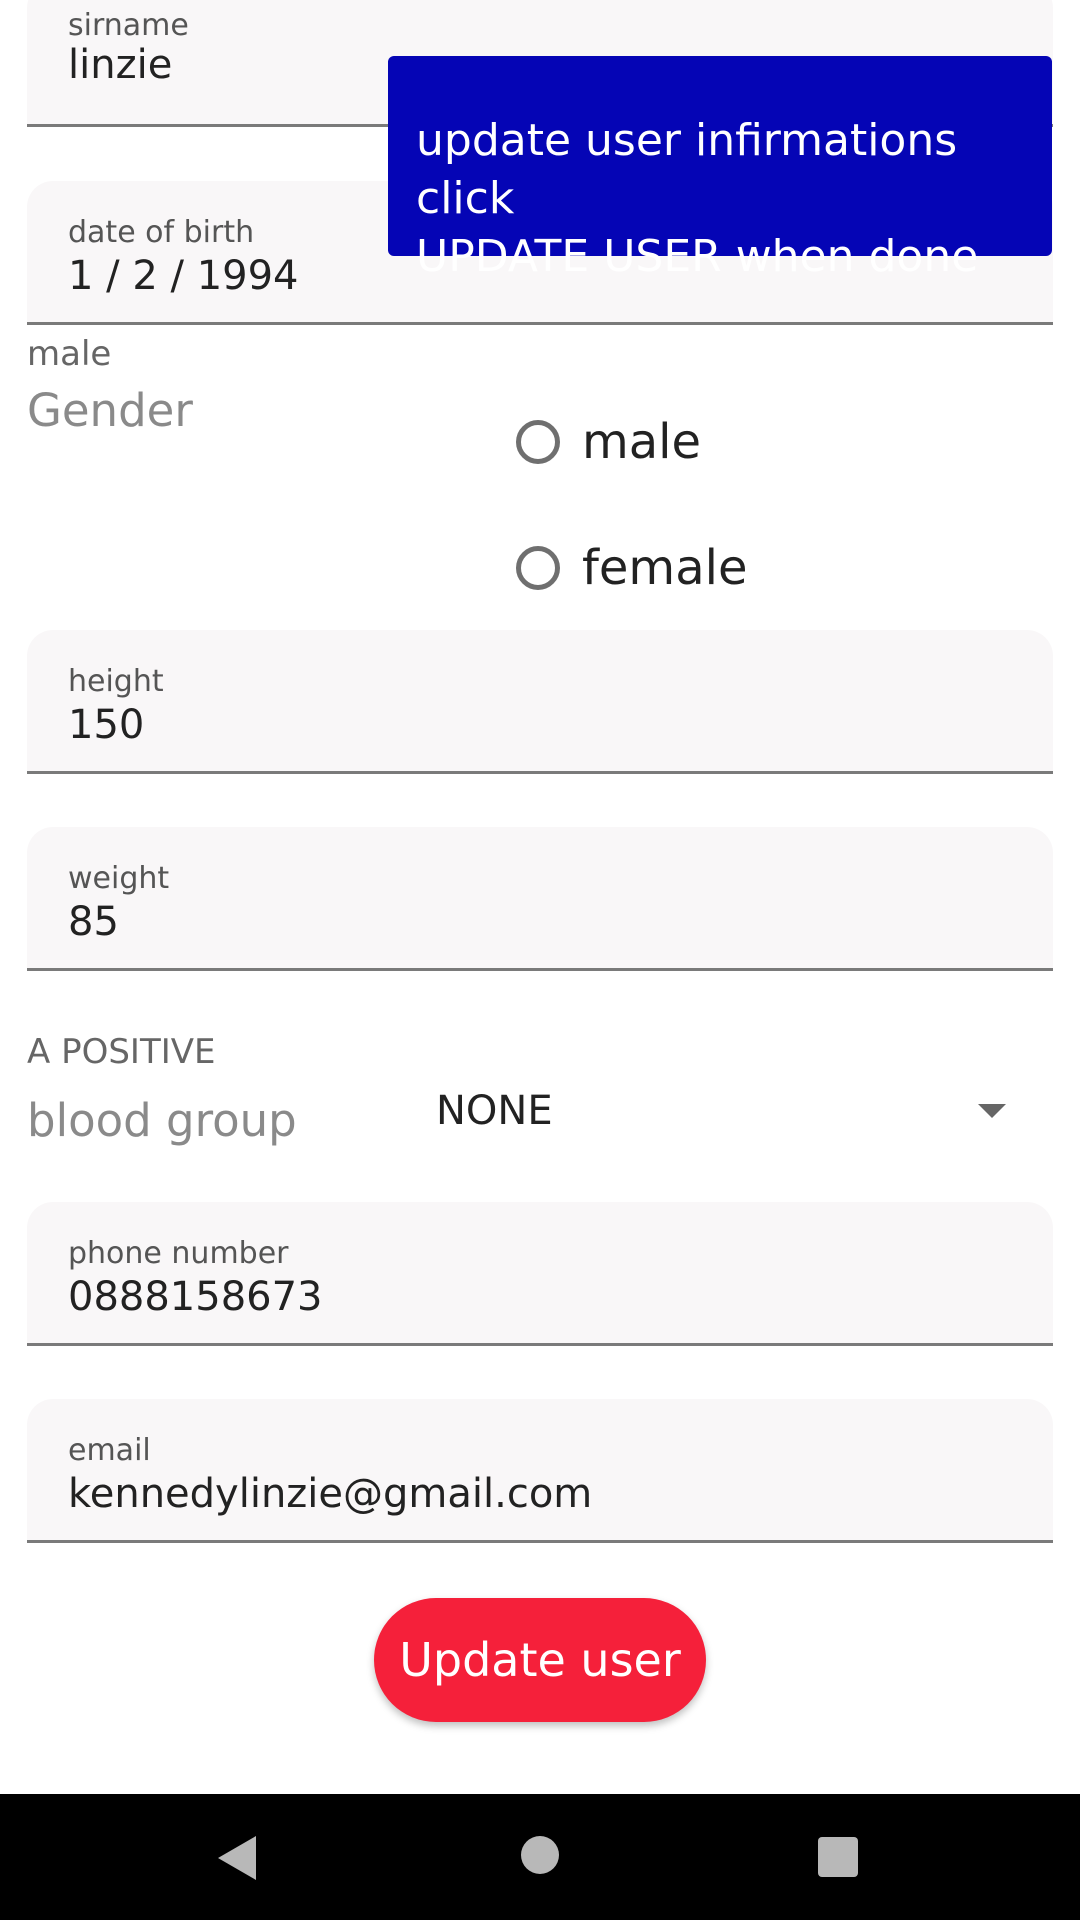 This screenshot has width=1080, height=1920. What do you see at coordinates (121, 1052) in the screenshot?
I see `blood-group-selected-text: A POSITIVE` at bounding box center [121, 1052].